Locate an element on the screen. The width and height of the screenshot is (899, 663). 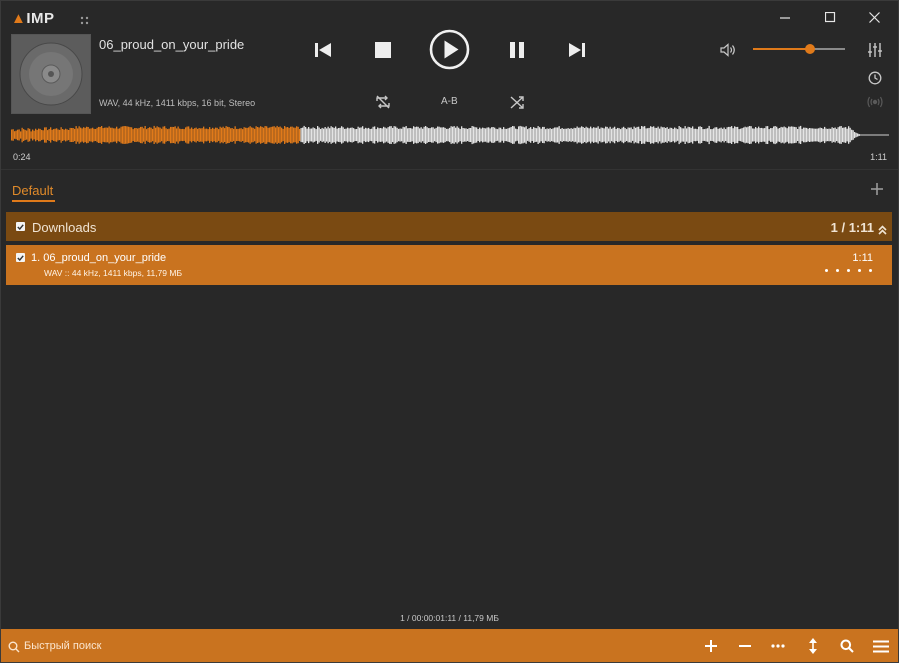
quick-search-input: Быстрый поиск is located at coordinates (62, 646).